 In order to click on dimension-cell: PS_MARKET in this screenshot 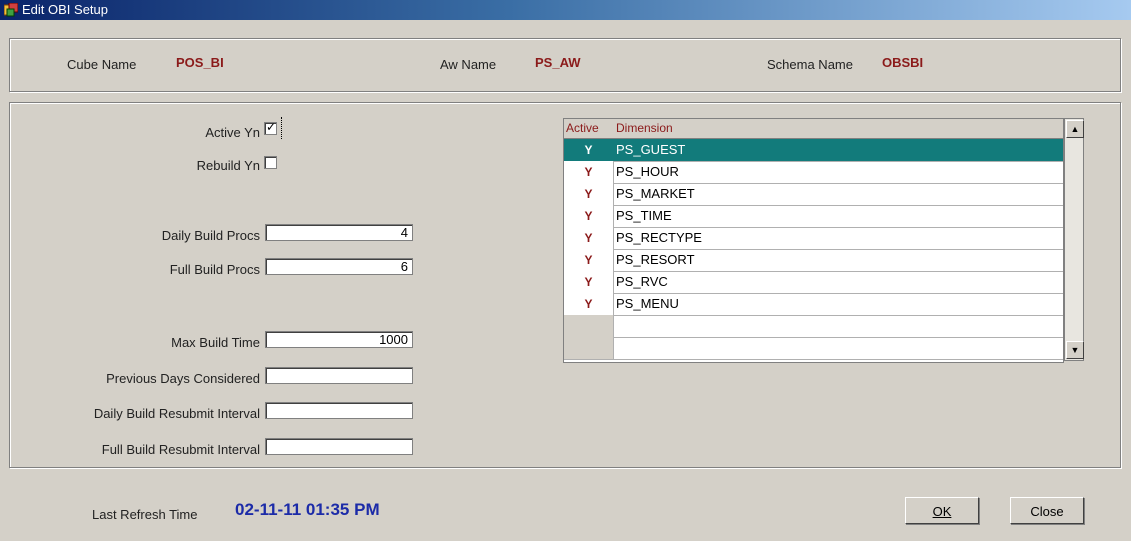, I will do `click(655, 194)`.